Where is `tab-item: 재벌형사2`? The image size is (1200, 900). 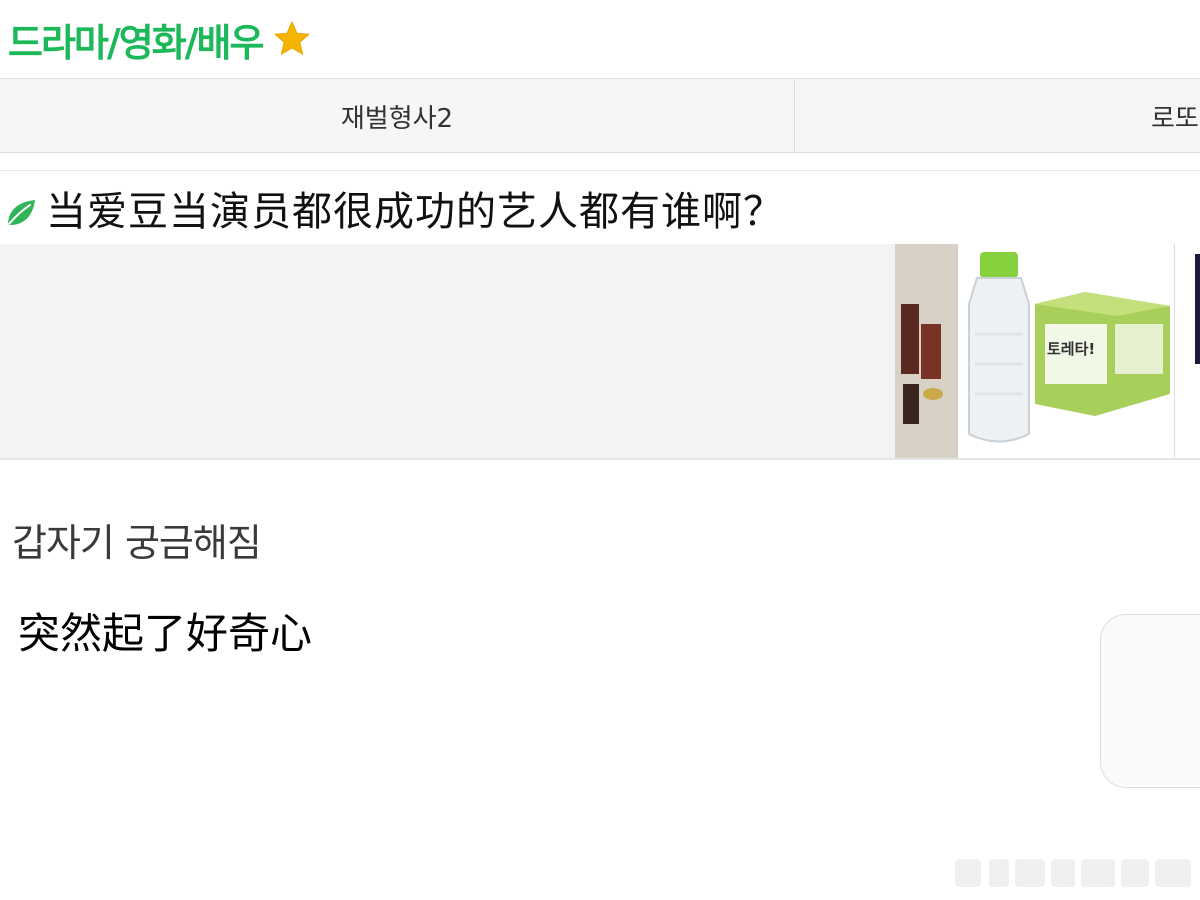 tab-item: 재벌형사2 is located at coordinates (397, 116).